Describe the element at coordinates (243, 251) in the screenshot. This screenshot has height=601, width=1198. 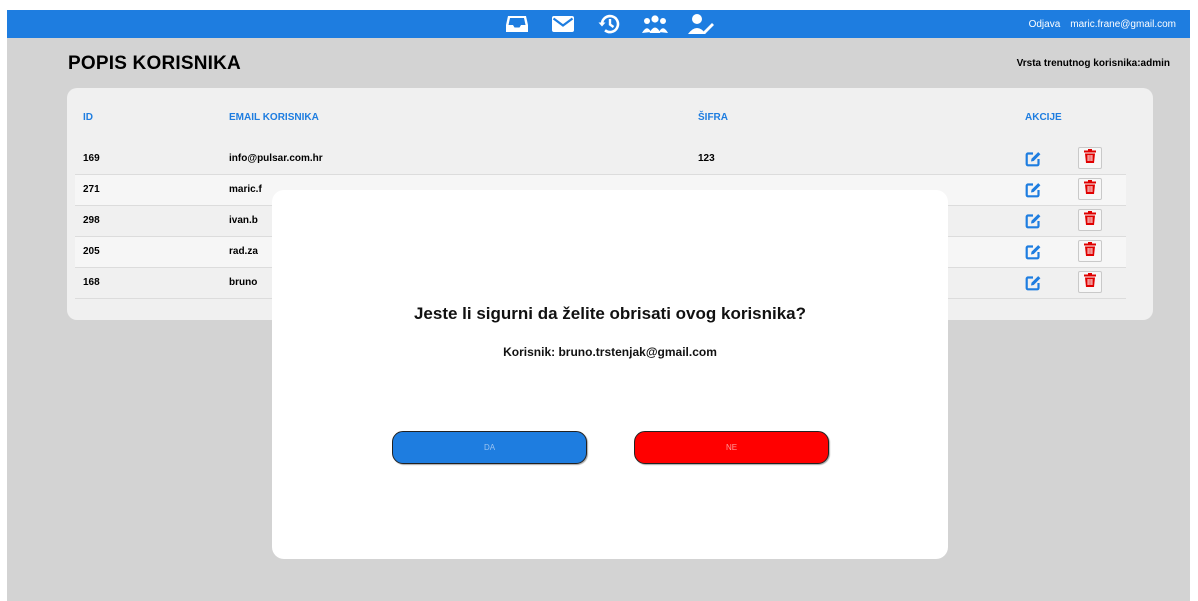
I see `cell-email: rad.za` at that location.